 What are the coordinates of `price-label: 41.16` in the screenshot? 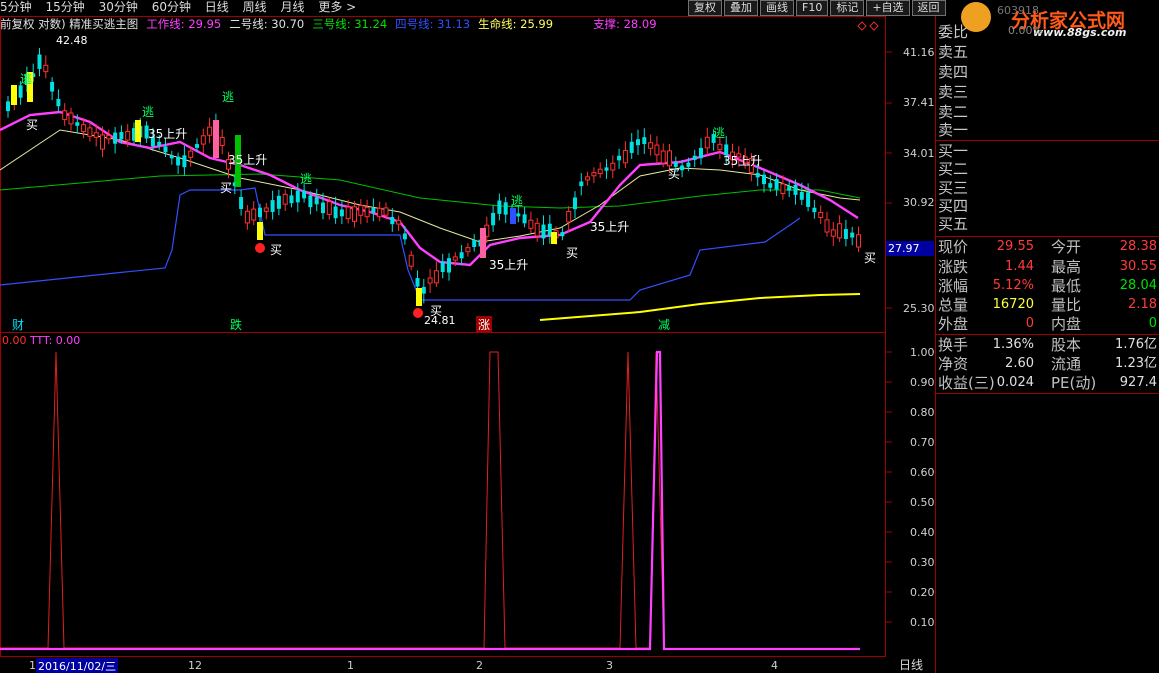 It's located at (919, 52).